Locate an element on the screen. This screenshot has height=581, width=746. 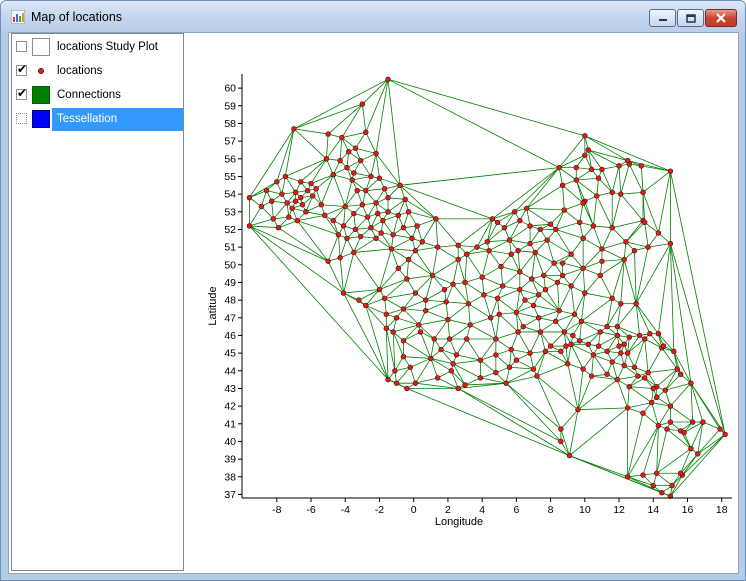
close-button is located at coordinates (721, 18).